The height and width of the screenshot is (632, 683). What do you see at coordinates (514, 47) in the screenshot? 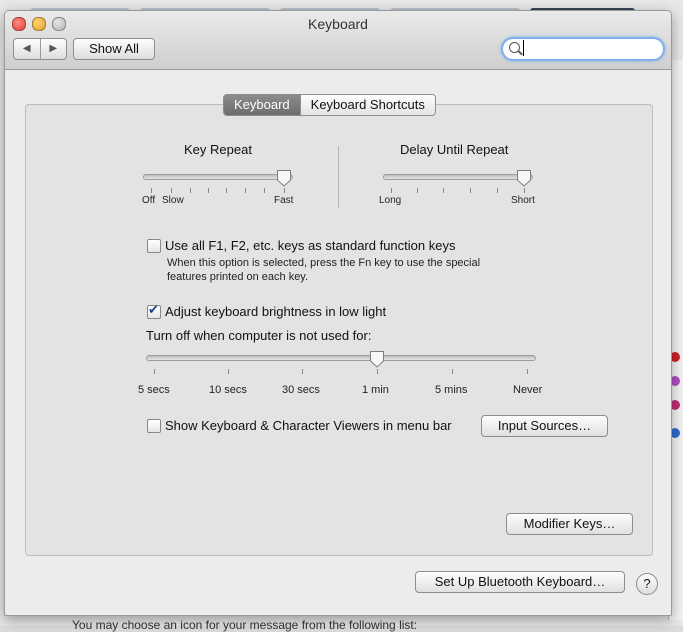
I see `search-icon` at bounding box center [514, 47].